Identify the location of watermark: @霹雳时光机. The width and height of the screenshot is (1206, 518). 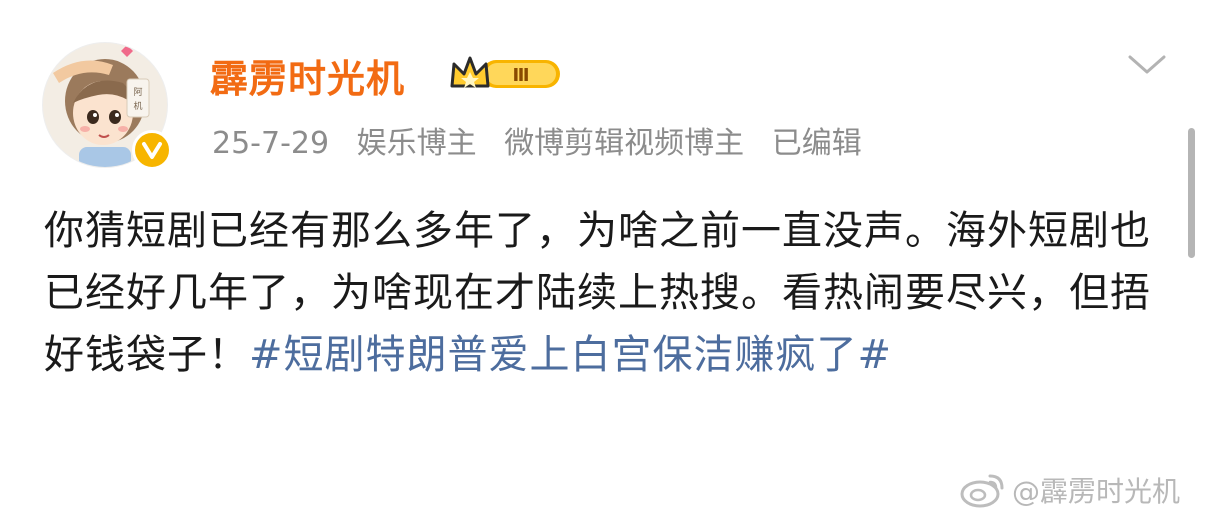
(1070, 490).